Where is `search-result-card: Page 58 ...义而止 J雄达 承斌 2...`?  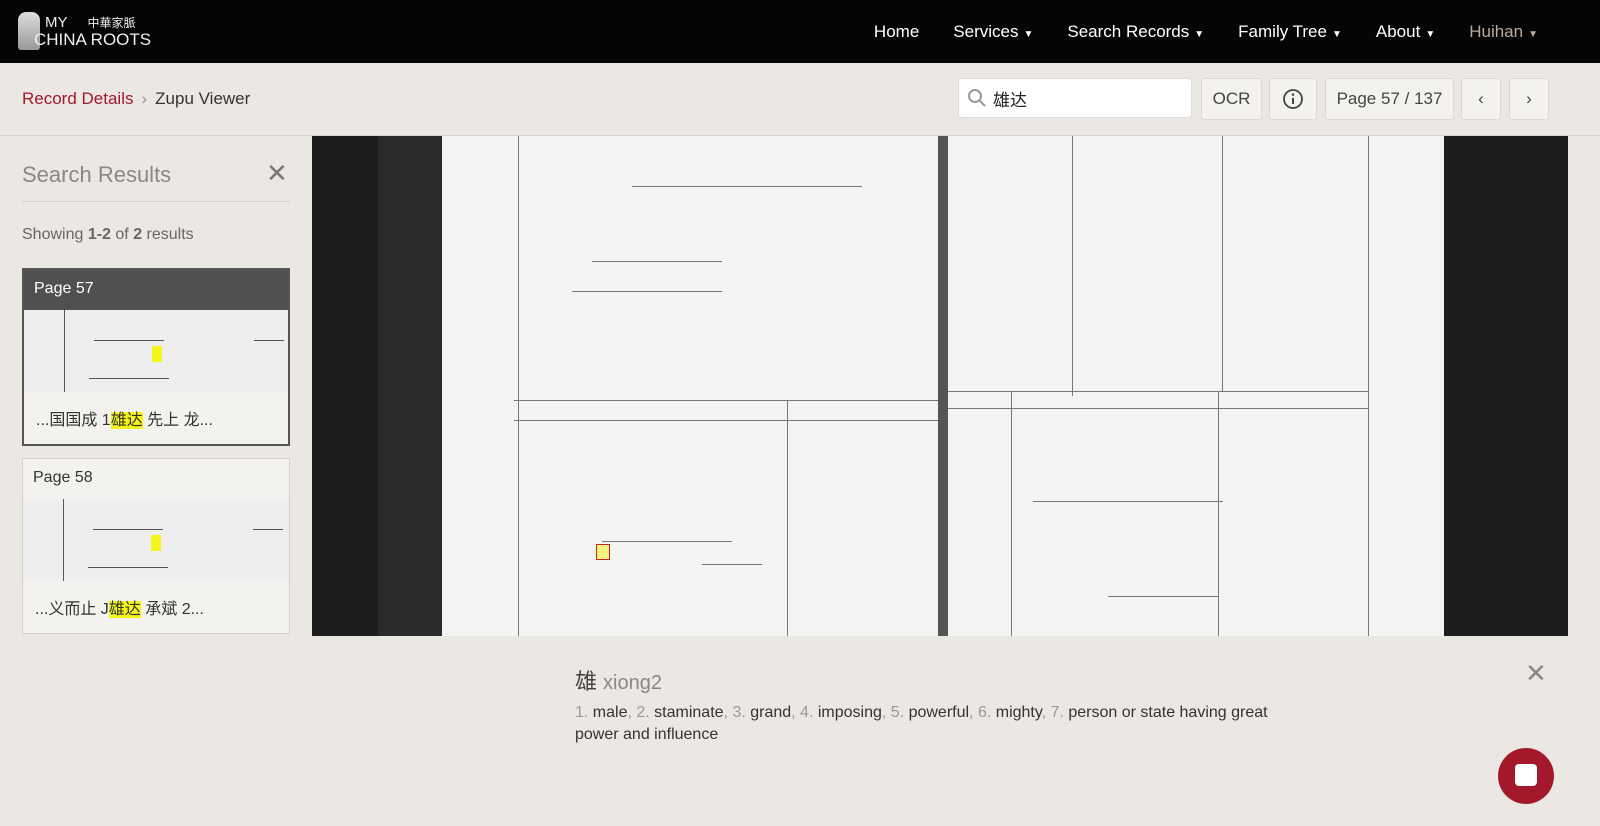 search-result-card: Page 58 ...义而止 J雄达 承斌 2... is located at coordinates (156, 546).